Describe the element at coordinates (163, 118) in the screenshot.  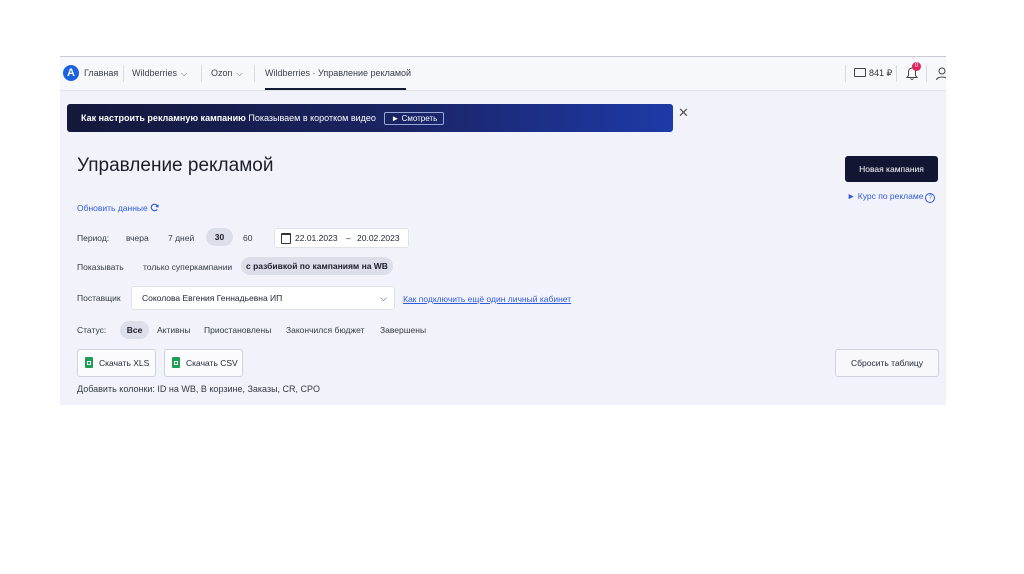
I see `banner-title: Как настроить рекламную кампанию` at that location.